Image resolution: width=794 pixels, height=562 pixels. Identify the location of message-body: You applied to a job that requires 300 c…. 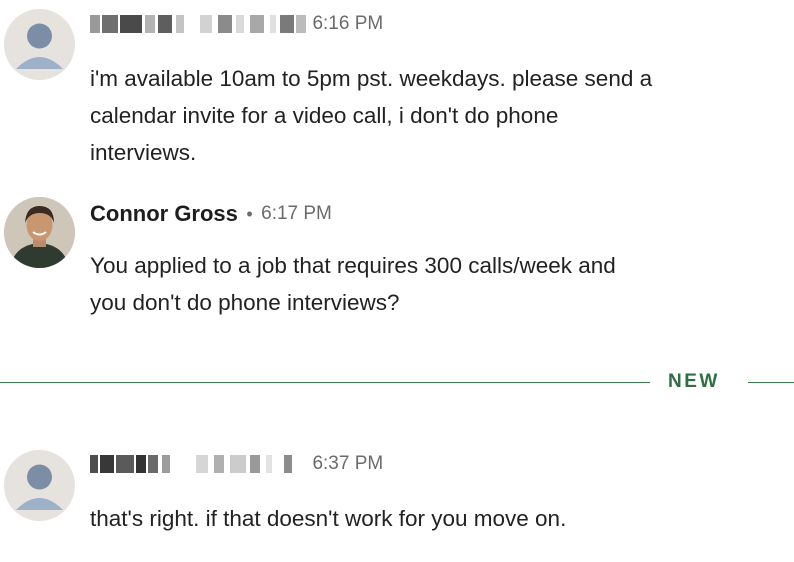
(435, 284).